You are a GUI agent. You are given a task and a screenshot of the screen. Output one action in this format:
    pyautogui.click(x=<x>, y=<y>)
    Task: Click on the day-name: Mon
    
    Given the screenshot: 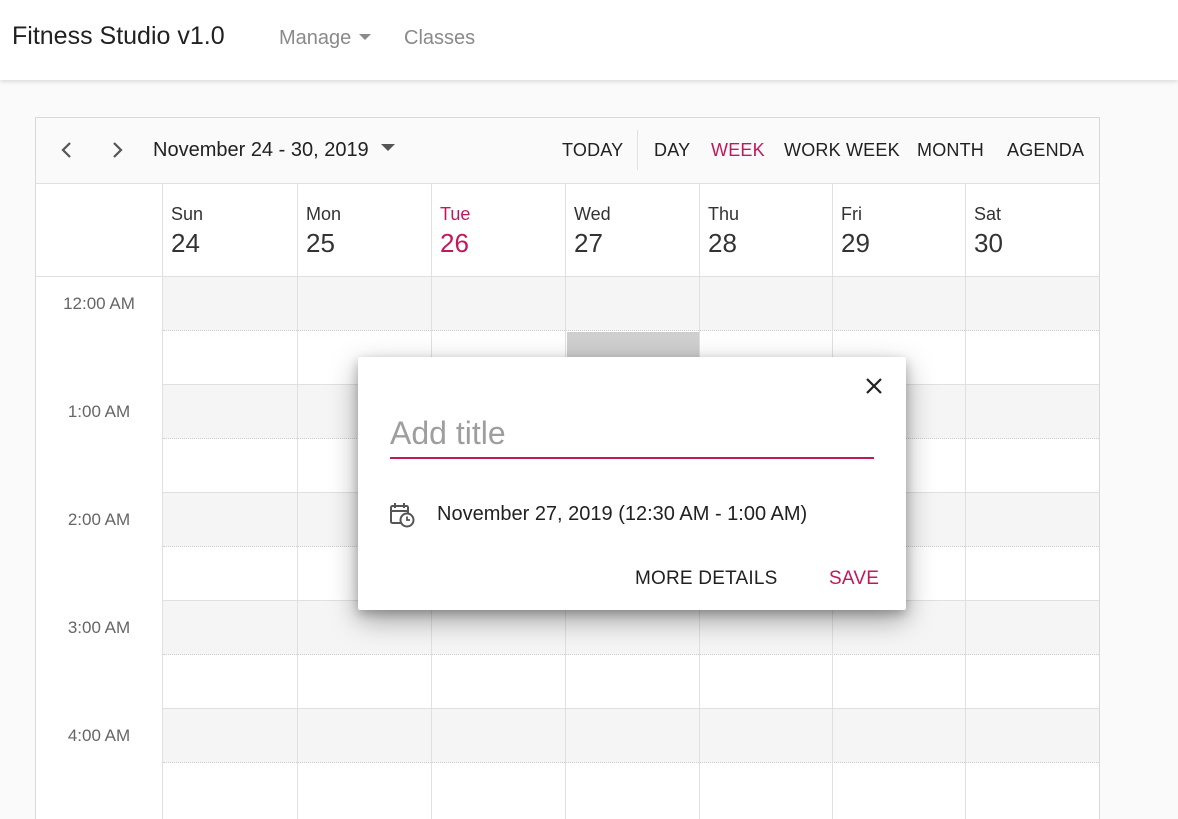 What is the action you would take?
    pyautogui.click(x=324, y=214)
    